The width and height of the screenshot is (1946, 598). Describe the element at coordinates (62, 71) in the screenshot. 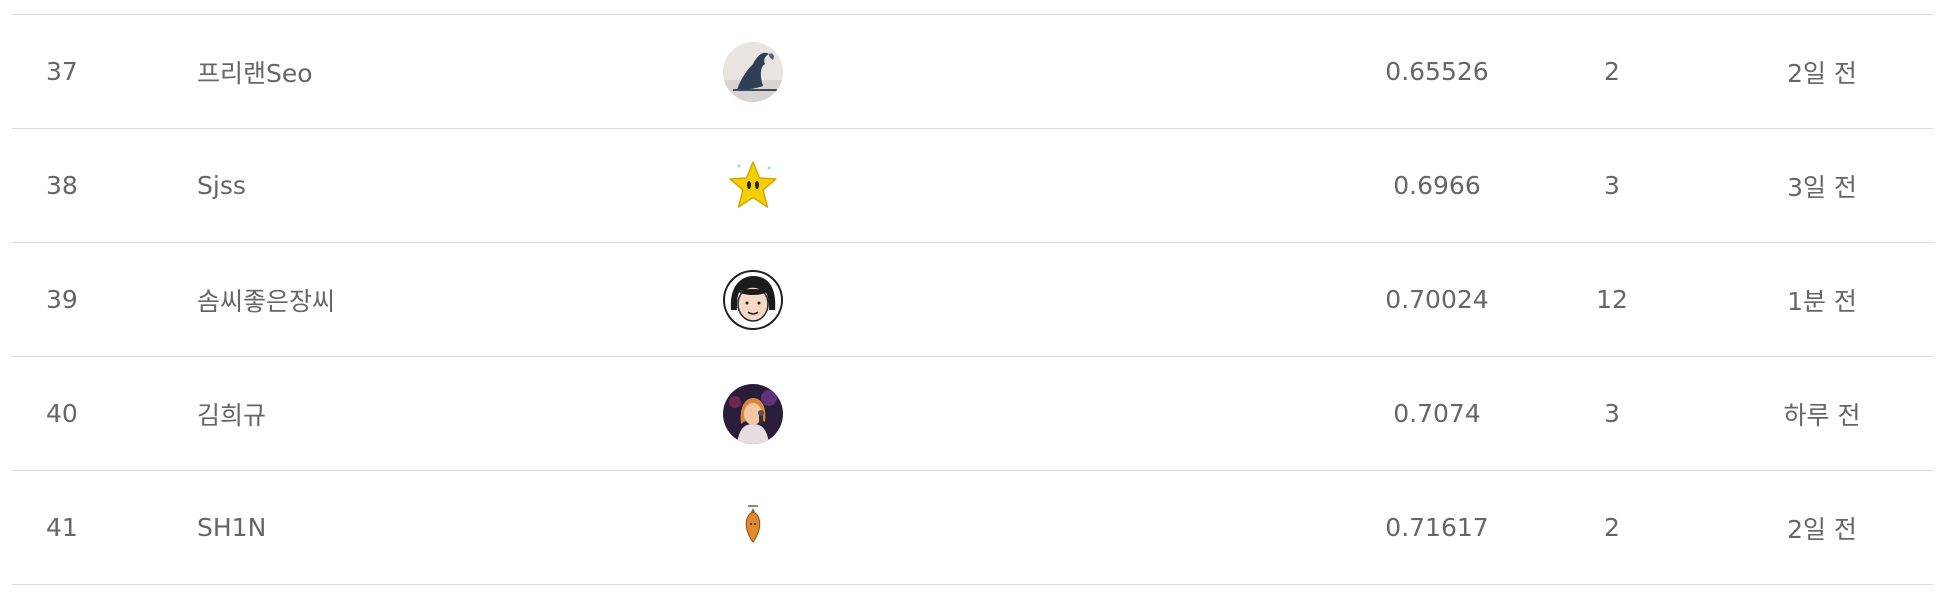

I see `rank-cell: 37` at that location.